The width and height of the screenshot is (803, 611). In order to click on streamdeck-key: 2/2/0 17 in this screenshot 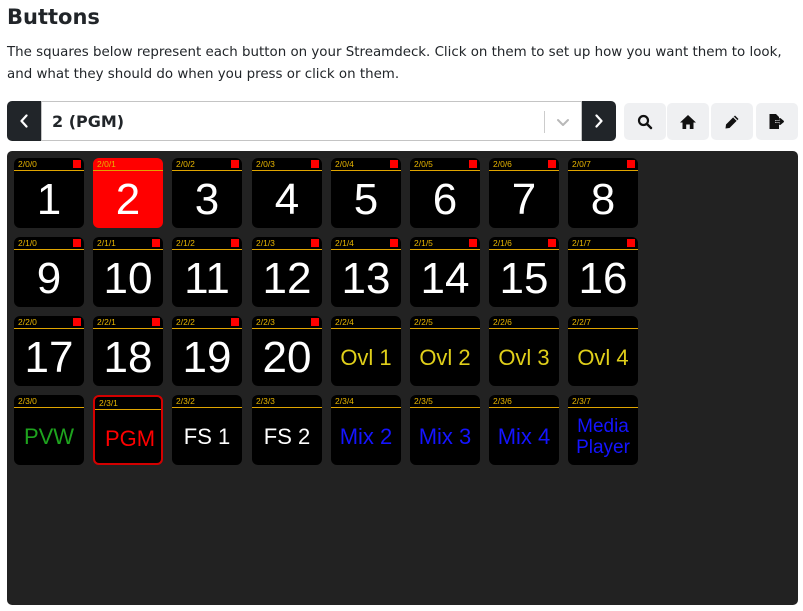, I will do `click(49, 351)`.